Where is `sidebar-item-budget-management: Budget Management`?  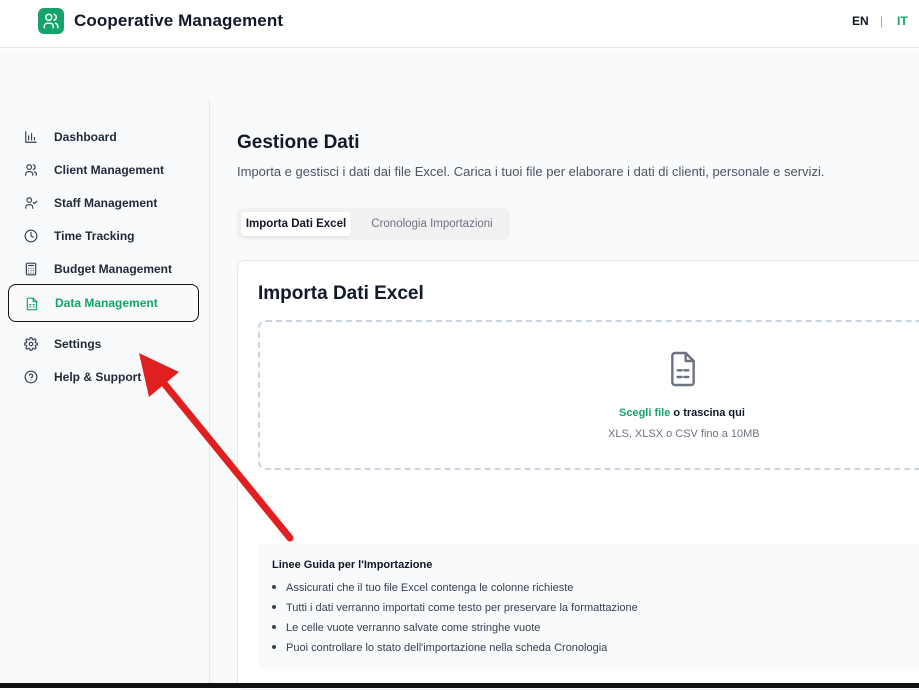 sidebar-item-budget-management: Budget Management is located at coordinates (103, 269).